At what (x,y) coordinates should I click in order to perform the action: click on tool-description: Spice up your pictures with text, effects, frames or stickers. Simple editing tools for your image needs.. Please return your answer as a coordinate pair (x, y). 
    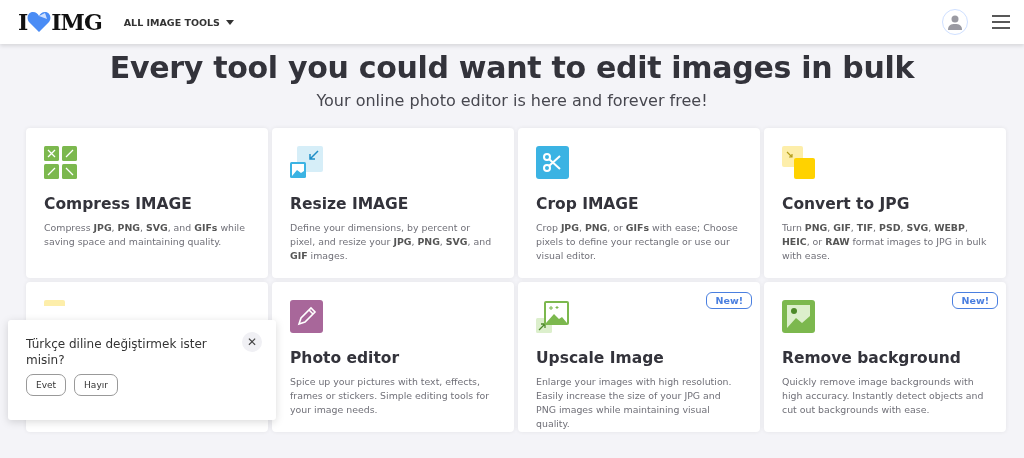
    Looking at the image, I should click on (390, 396).